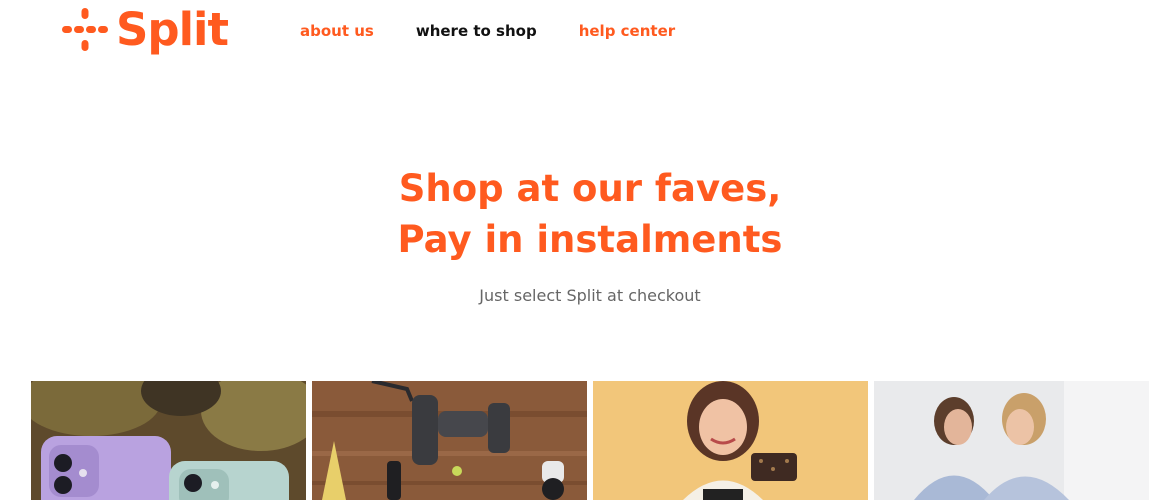 This screenshot has height=500, width=1175. I want to click on nav-help-center: help center, so click(627, 31).